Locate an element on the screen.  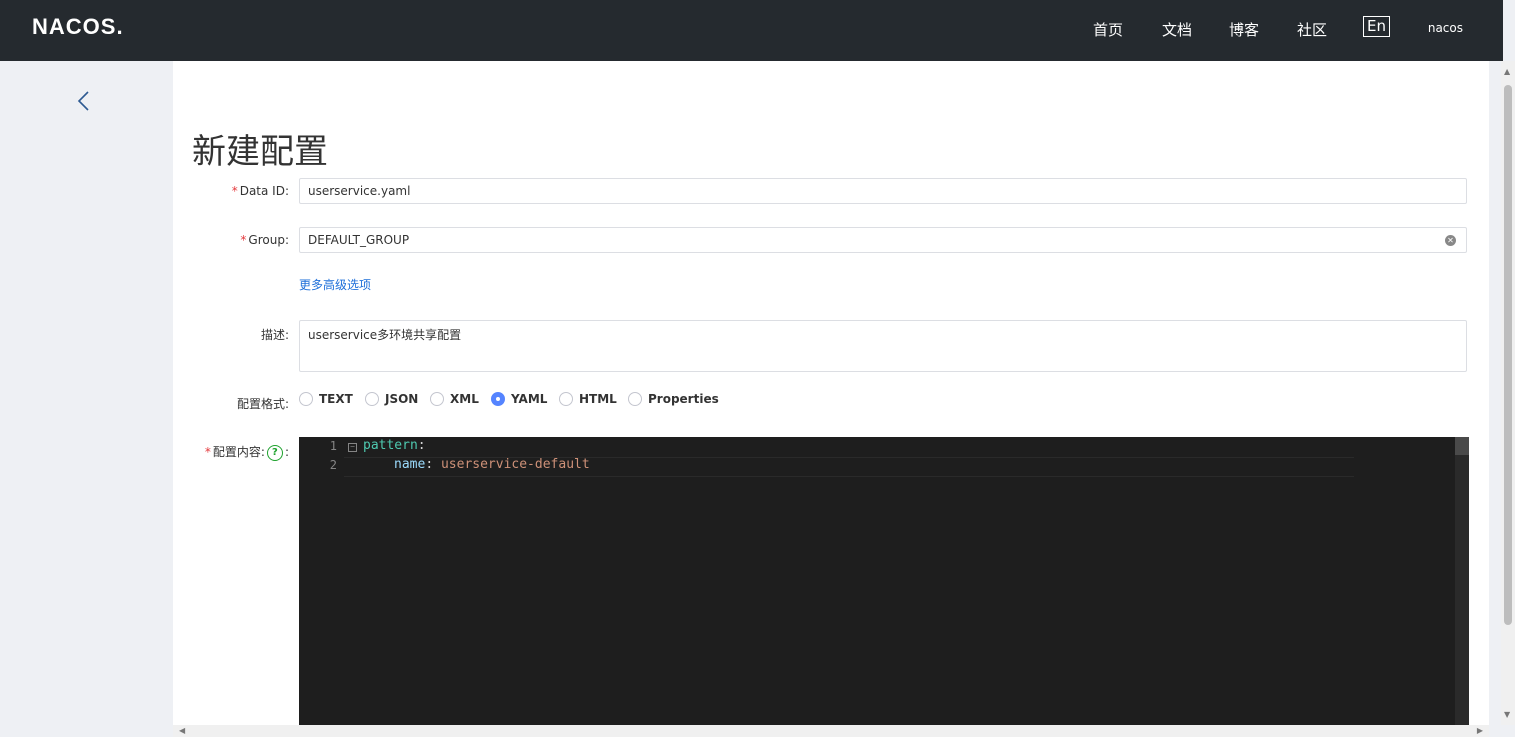
radio-label: YAML is located at coordinates (529, 399).